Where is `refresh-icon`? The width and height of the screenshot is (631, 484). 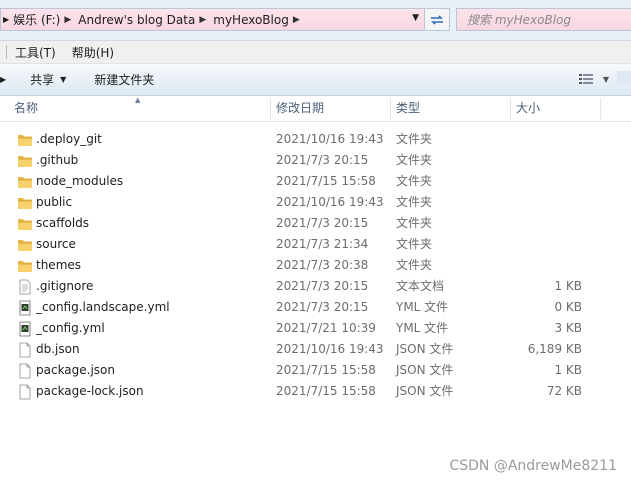
refresh-icon is located at coordinates (437, 19).